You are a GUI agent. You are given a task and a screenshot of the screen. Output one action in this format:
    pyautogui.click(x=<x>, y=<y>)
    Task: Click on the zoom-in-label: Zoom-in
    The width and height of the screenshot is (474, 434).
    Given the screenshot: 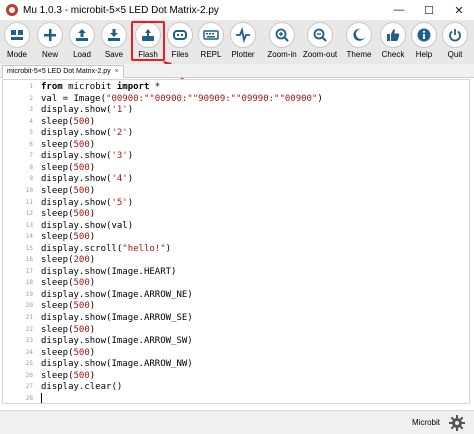 What is the action you would take?
    pyautogui.click(x=282, y=54)
    